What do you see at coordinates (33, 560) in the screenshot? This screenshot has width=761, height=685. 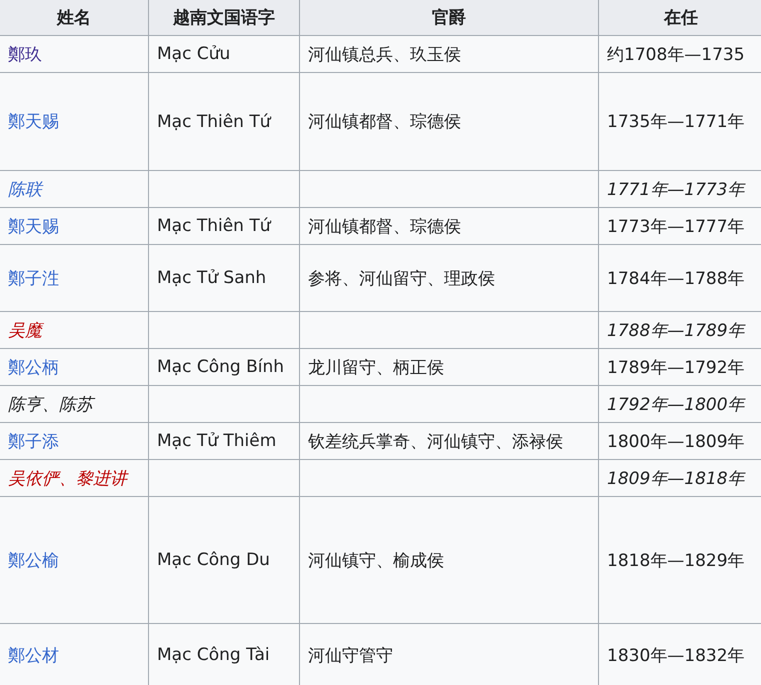 I see `person-link: 鄭公榆` at bounding box center [33, 560].